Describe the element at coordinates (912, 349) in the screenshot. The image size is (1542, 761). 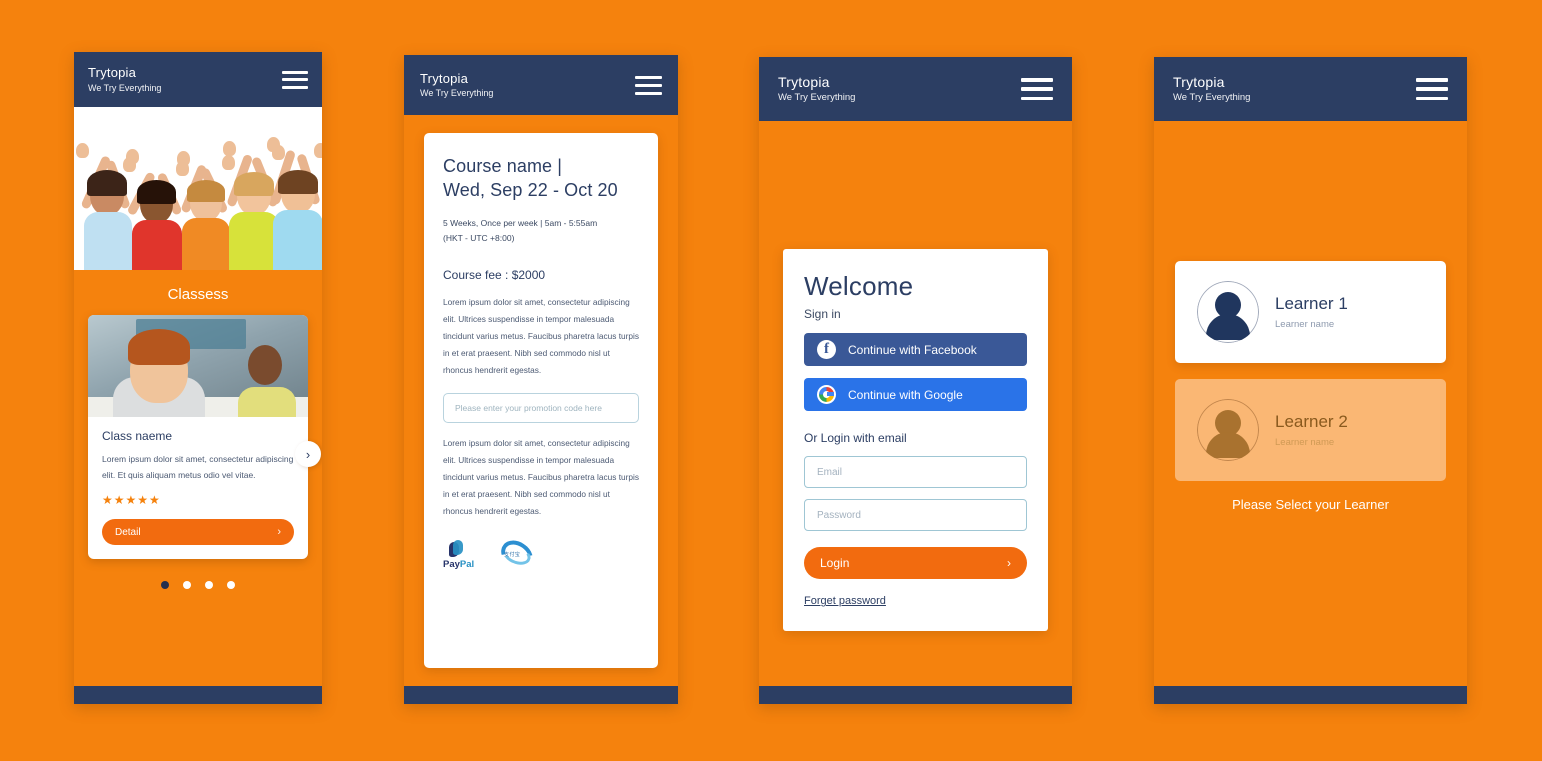
I see `facebook-button-label: Continue with Facebook` at that location.